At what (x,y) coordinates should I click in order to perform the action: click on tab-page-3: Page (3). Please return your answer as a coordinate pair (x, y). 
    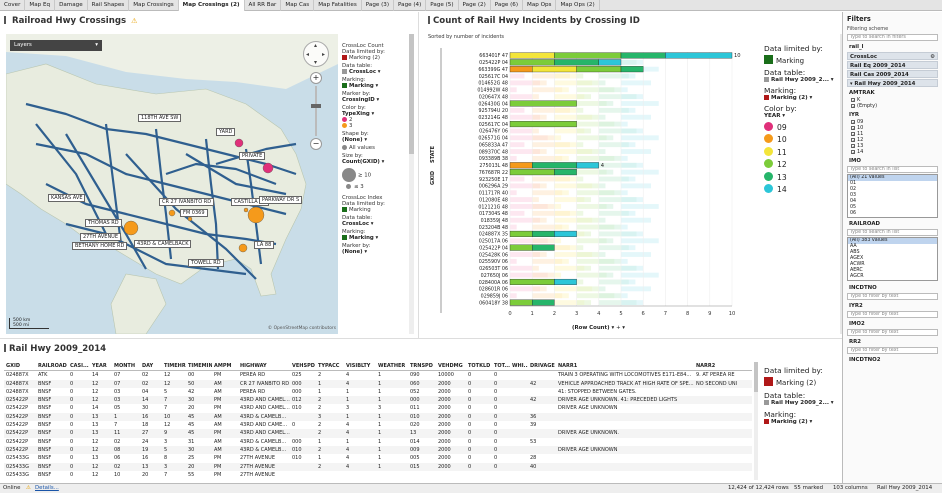
    Looking at the image, I should click on (378, 5).